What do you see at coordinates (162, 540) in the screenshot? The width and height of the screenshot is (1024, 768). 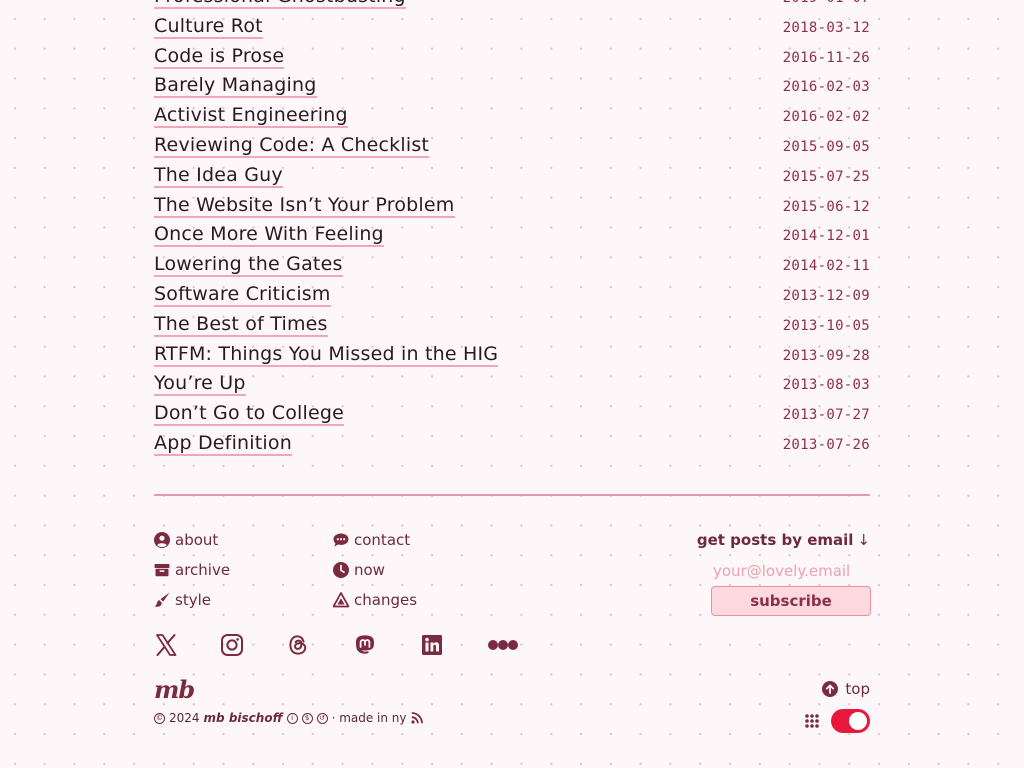 I see `user-circle-icon` at bounding box center [162, 540].